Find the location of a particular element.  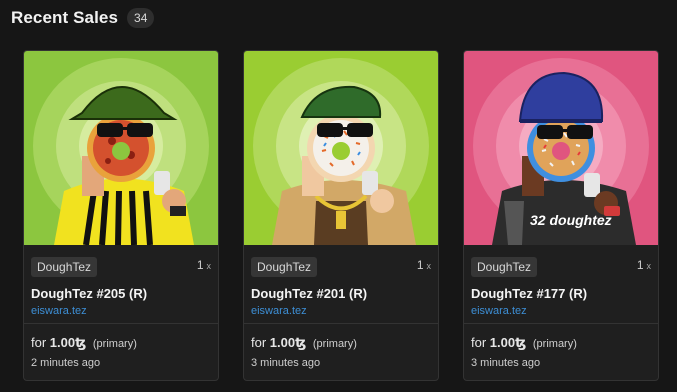

token-title: DoughTez #201 (R) is located at coordinates (341, 293).